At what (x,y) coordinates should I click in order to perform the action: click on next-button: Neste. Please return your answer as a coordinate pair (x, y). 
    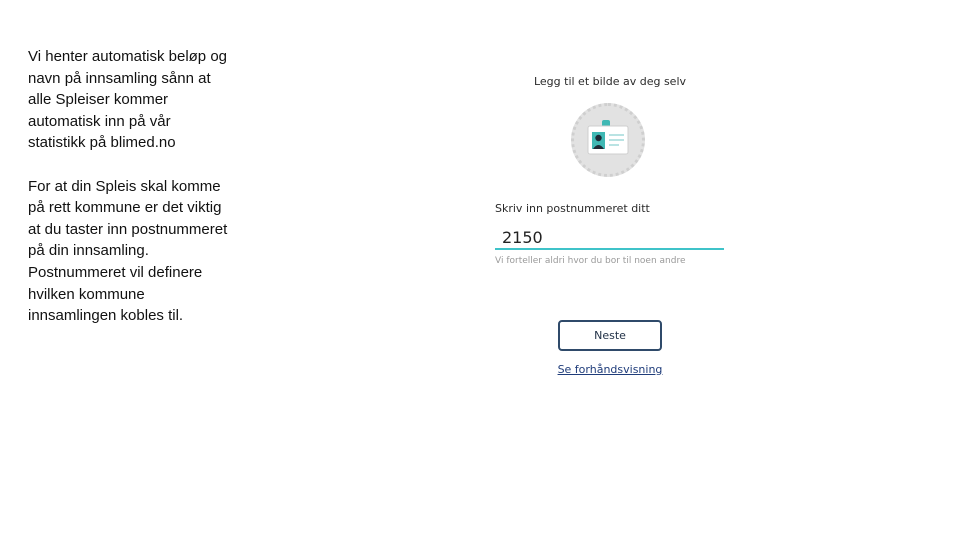
    Looking at the image, I should click on (610, 335).